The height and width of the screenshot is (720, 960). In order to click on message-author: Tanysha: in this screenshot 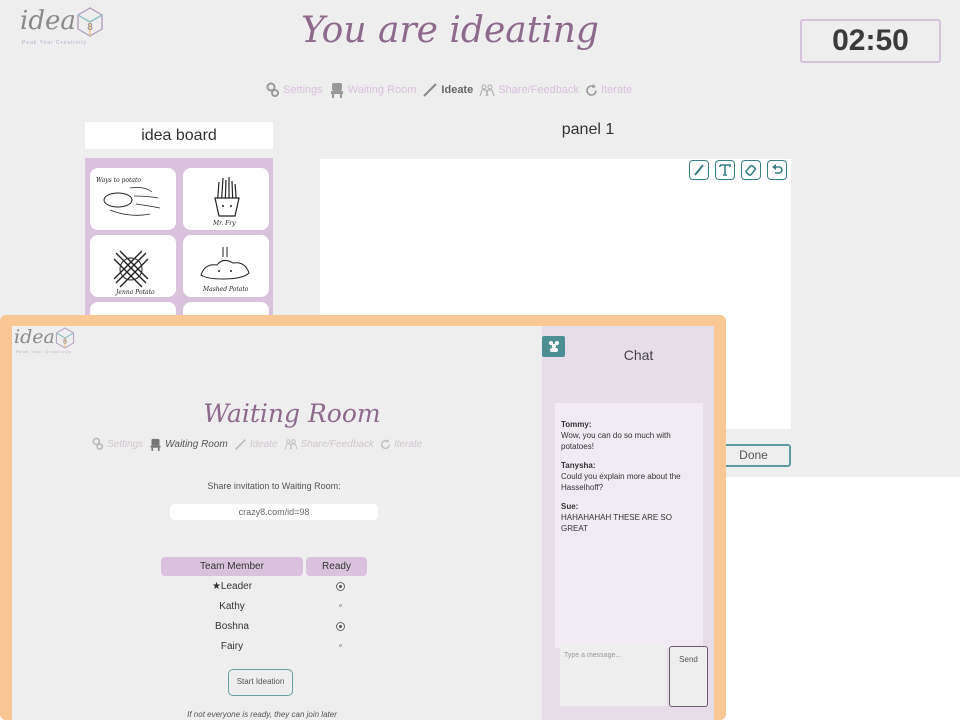, I will do `click(578, 465)`.